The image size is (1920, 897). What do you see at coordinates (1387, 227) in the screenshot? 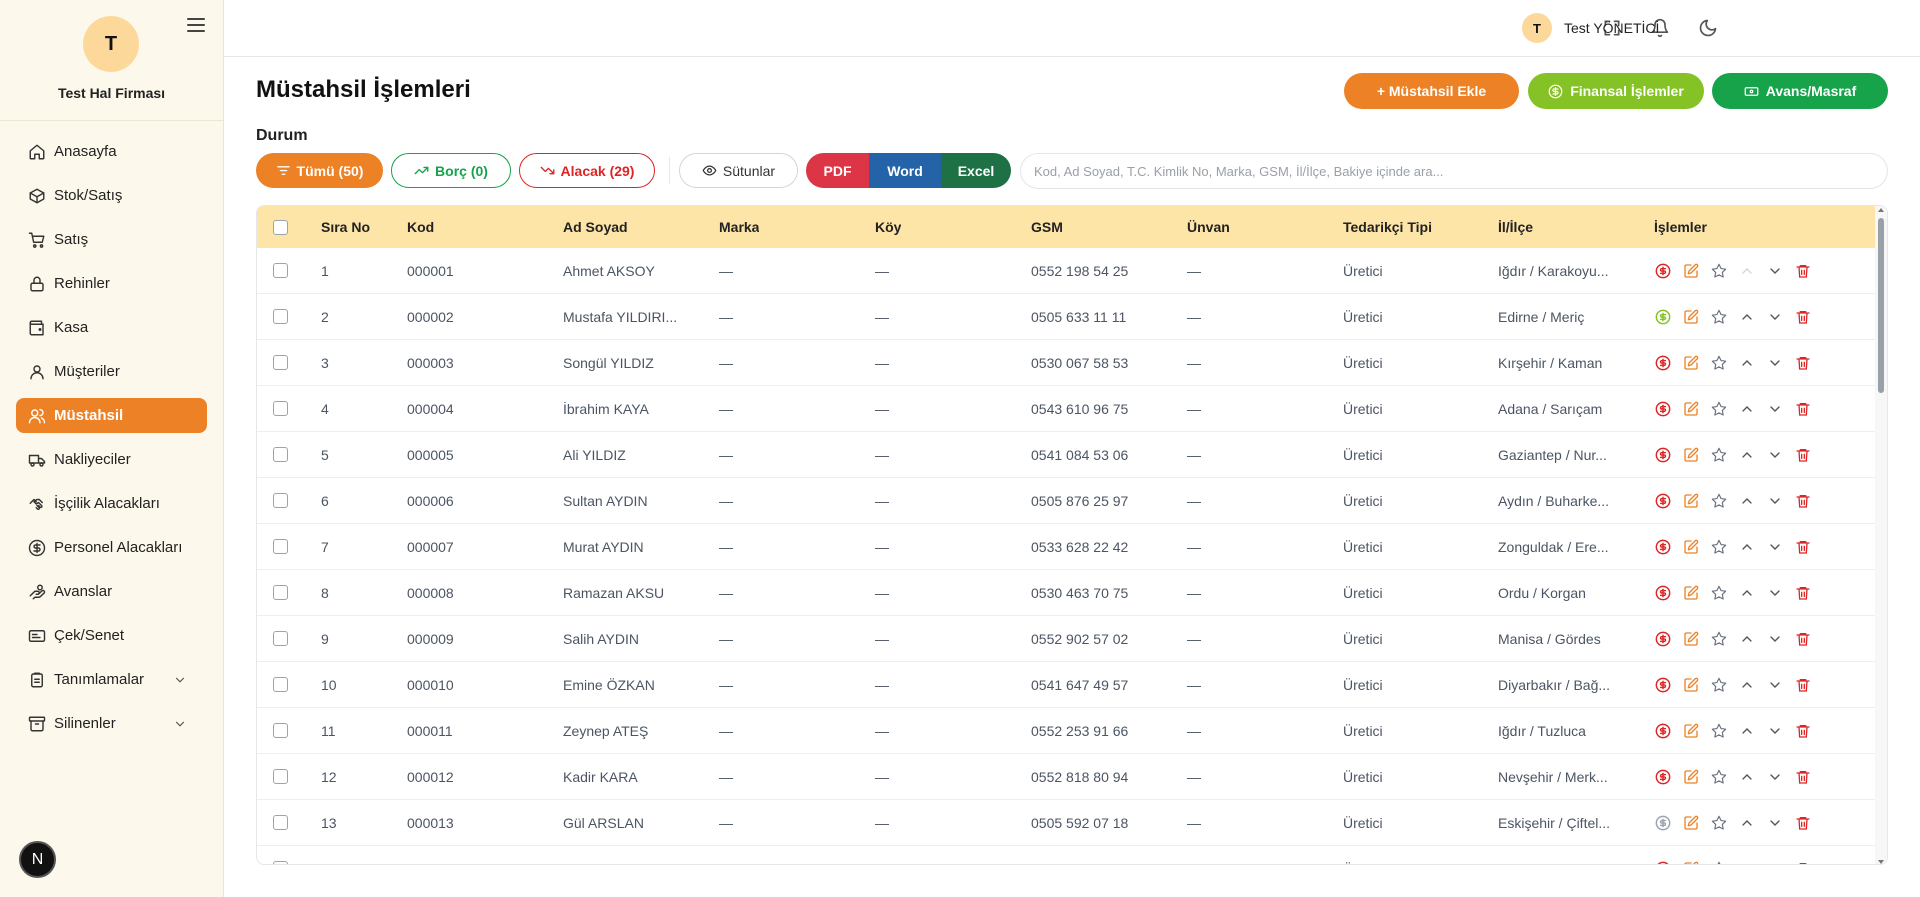
I see `header-tedarikci-tipi: Tedarikçi Tipi` at bounding box center [1387, 227].